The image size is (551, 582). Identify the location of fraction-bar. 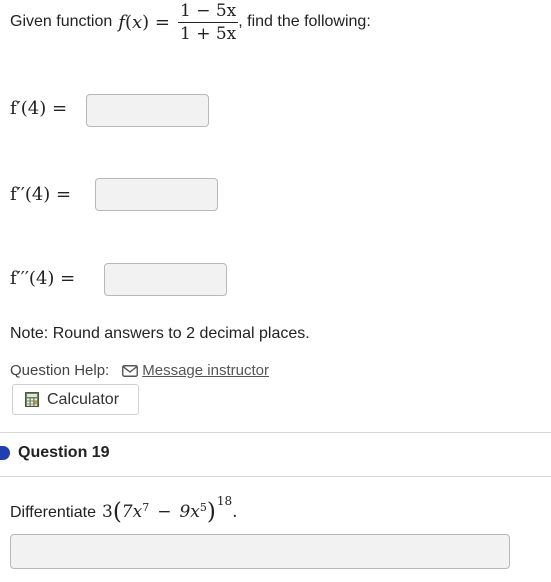
(208, 22).